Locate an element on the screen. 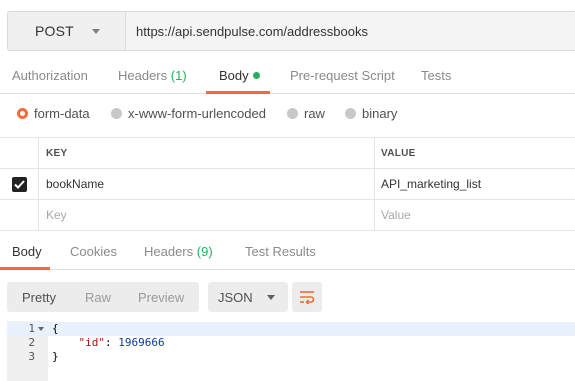 The height and width of the screenshot is (381, 575). new-key-field: Key is located at coordinates (207, 215).